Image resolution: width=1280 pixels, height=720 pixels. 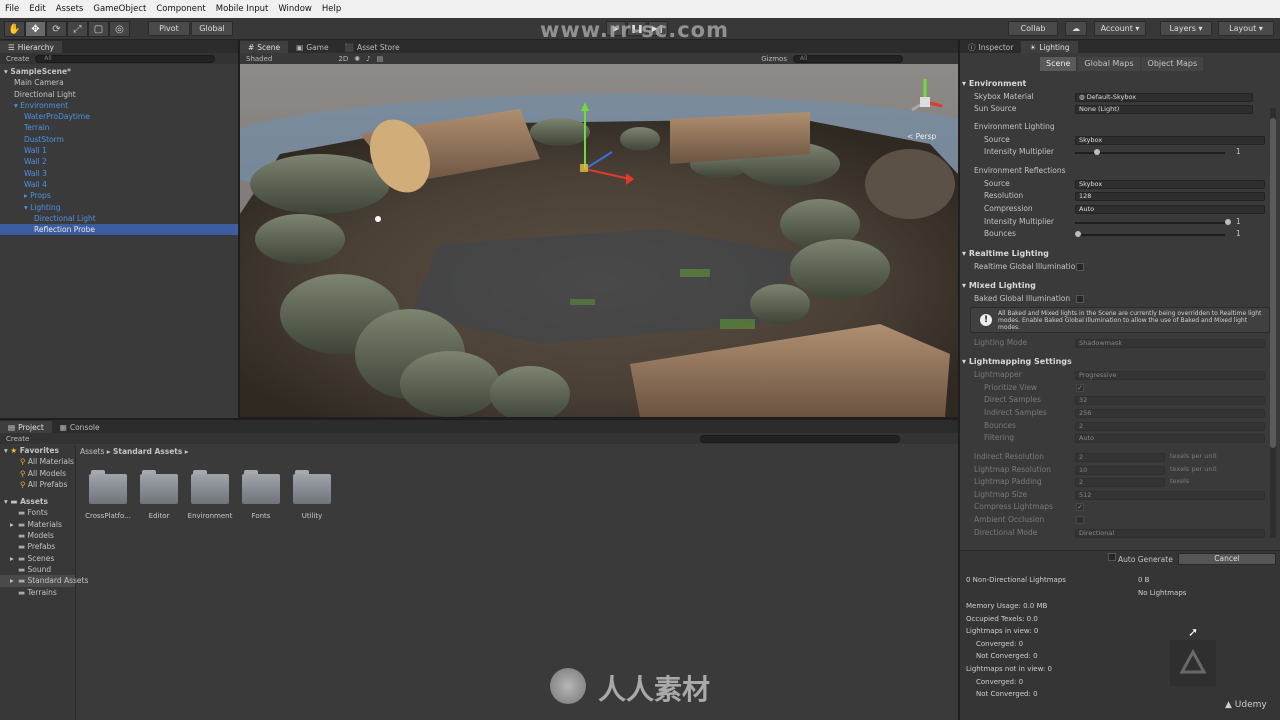 What do you see at coordinates (180, 9) in the screenshot?
I see `menu-component: Component` at bounding box center [180, 9].